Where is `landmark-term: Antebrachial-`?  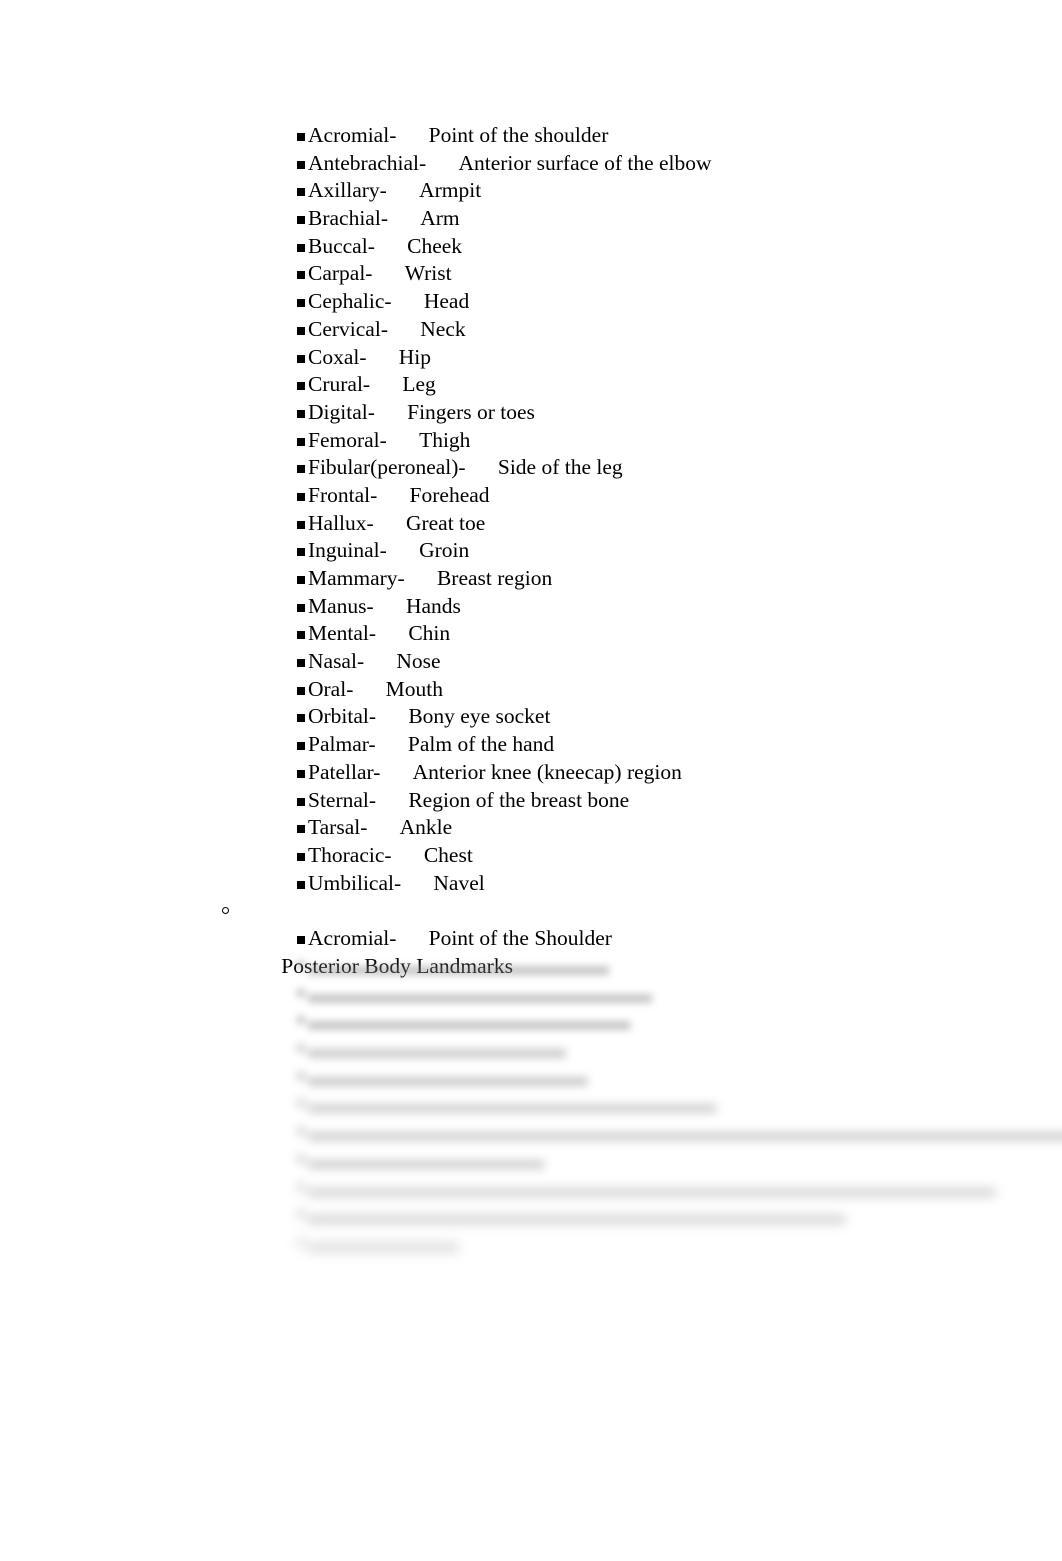 landmark-term: Antebrachial- is located at coordinates (367, 162).